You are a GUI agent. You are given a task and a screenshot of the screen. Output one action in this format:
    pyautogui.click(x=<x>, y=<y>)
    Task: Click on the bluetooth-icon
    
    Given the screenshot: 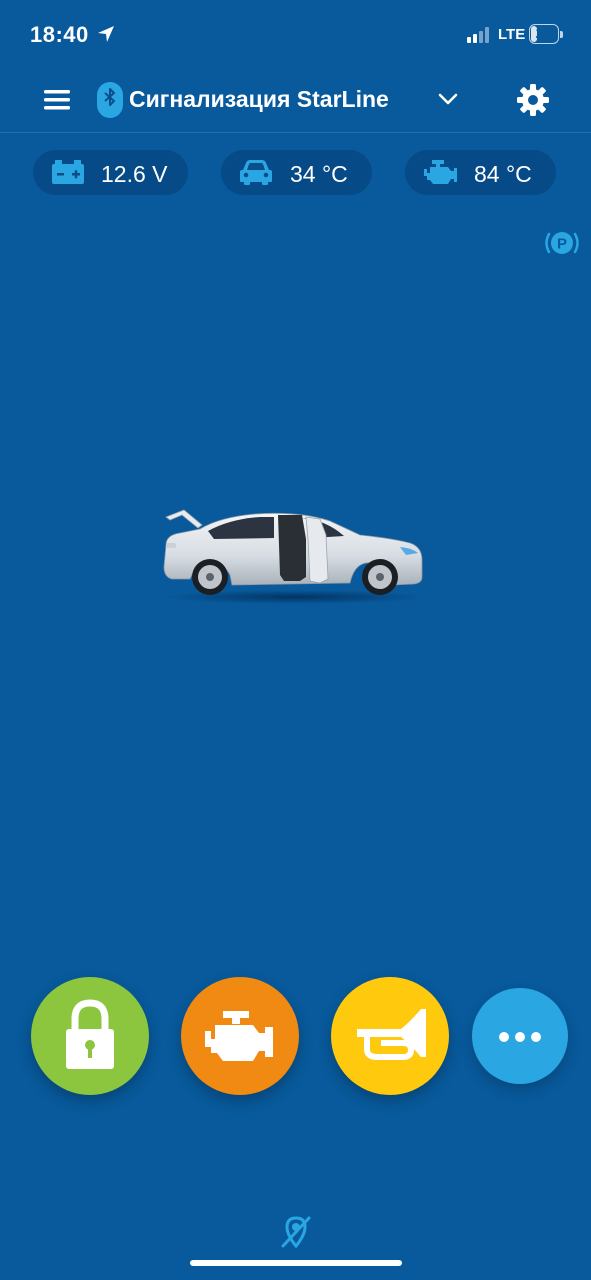 What is the action you would take?
    pyautogui.click(x=110, y=100)
    